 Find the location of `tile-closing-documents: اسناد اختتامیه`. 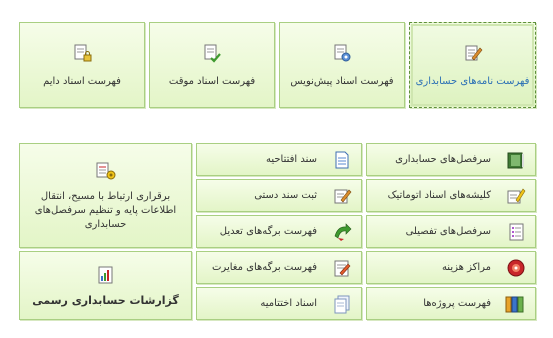

tile-closing-documents: اسناد اختتامیه is located at coordinates (279, 303).